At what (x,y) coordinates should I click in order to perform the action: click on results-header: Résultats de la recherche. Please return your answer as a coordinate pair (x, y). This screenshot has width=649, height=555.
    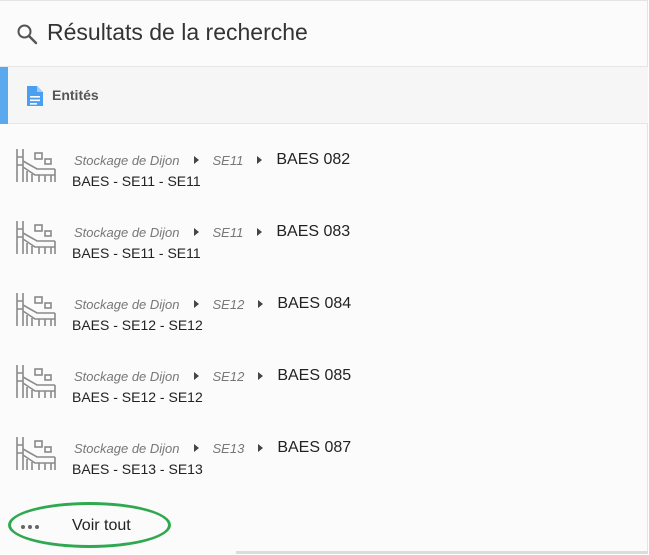
    Looking at the image, I should click on (324, 34).